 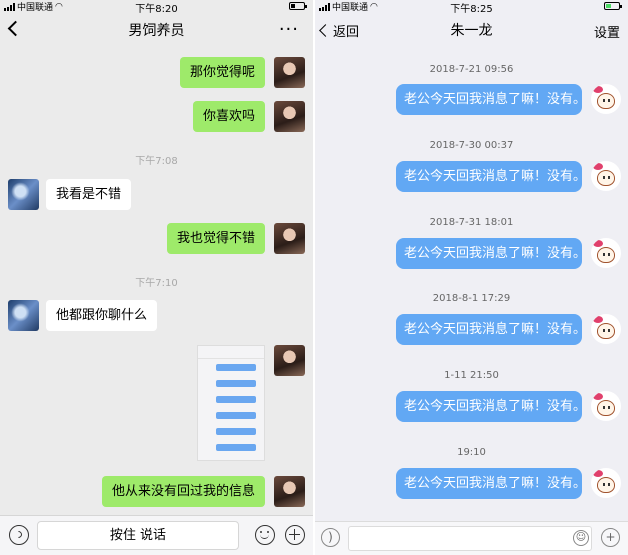 I want to click on timestamp: 下午7:10, so click(x=156, y=283).